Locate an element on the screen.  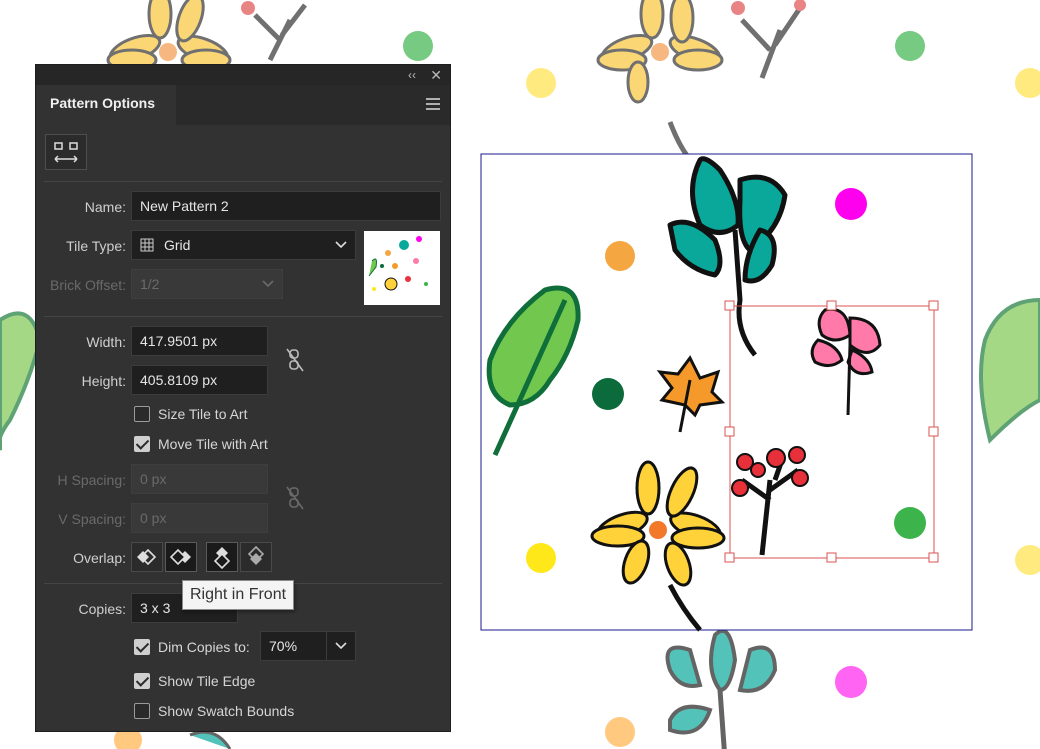
width-field: 417.9501 px is located at coordinates (199, 341).